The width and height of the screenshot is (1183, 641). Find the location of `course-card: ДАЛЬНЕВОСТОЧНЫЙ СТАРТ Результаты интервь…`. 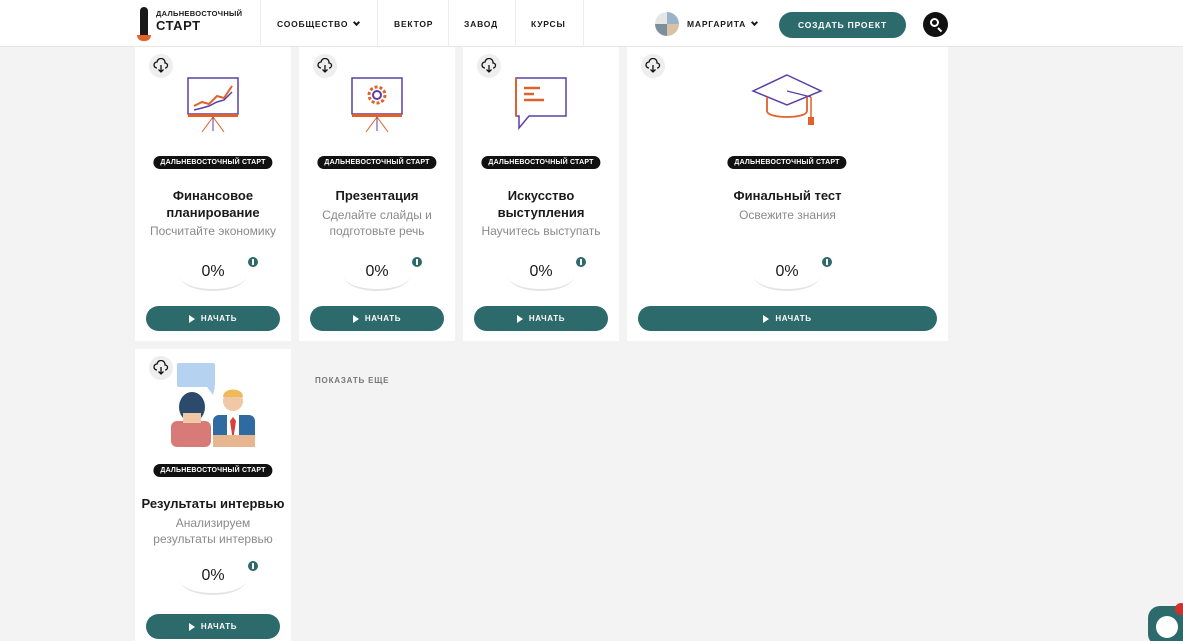

course-card: ДАЛЬНЕВОСТОЧНЫЙ СТАРТ Результаты интервь… is located at coordinates (213, 495).